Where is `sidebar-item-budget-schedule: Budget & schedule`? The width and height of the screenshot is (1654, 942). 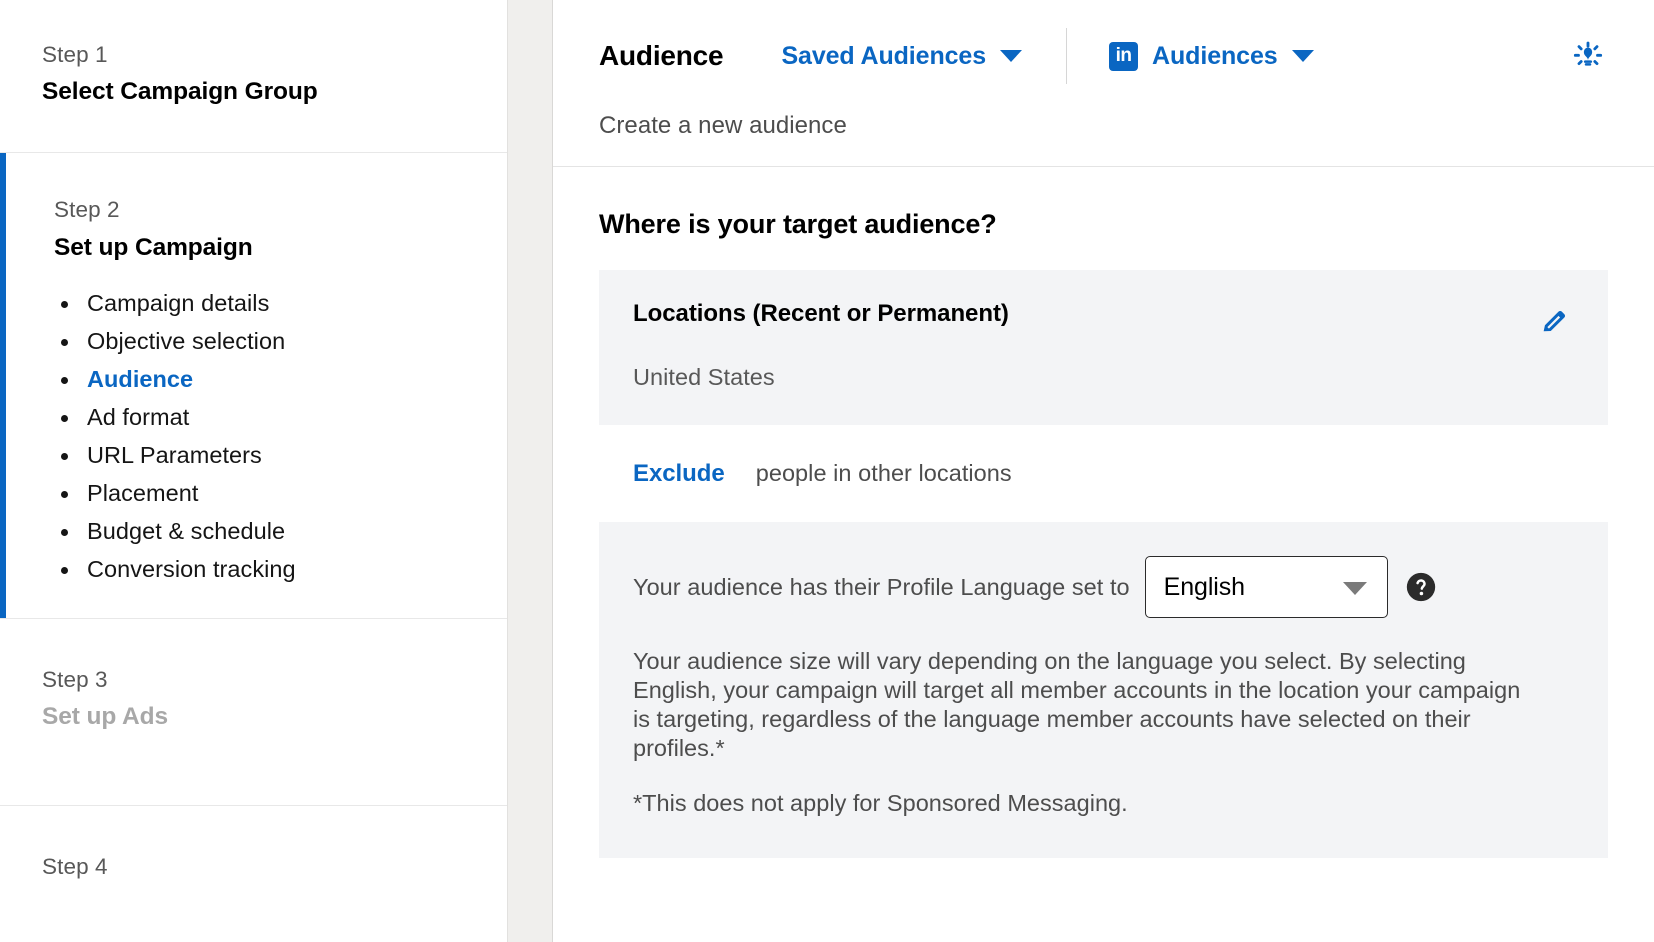 sidebar-item-budget-schedule: Budget & schedule is located at coordinates (280, 531).